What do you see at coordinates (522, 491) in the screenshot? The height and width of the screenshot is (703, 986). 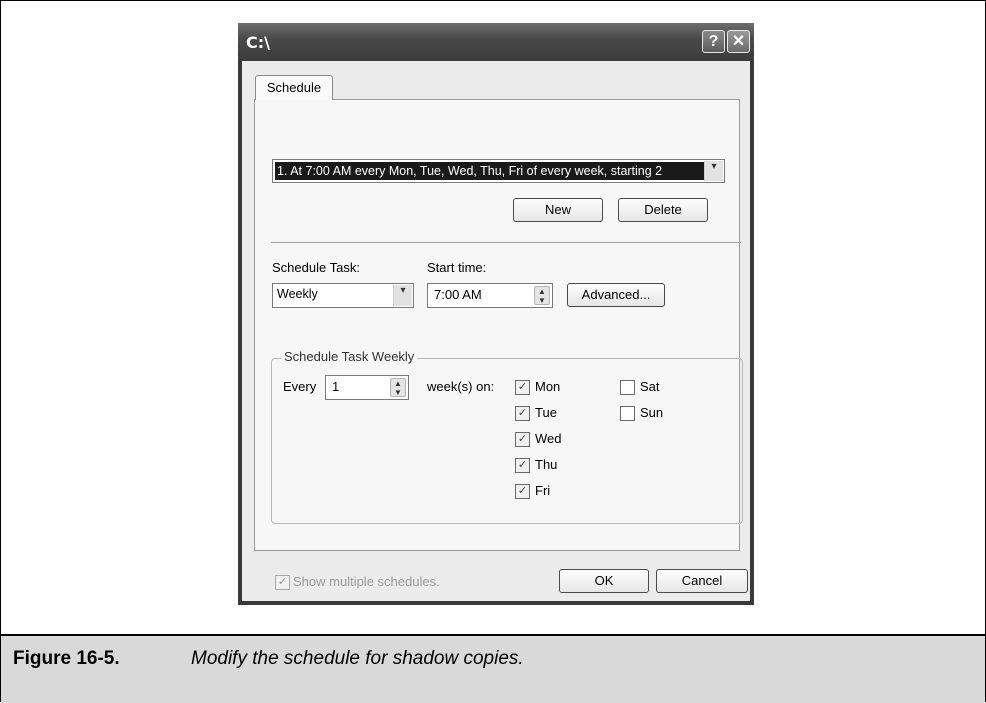 I see `checkbox-fri: ✓` at bounding box center [522, 491].